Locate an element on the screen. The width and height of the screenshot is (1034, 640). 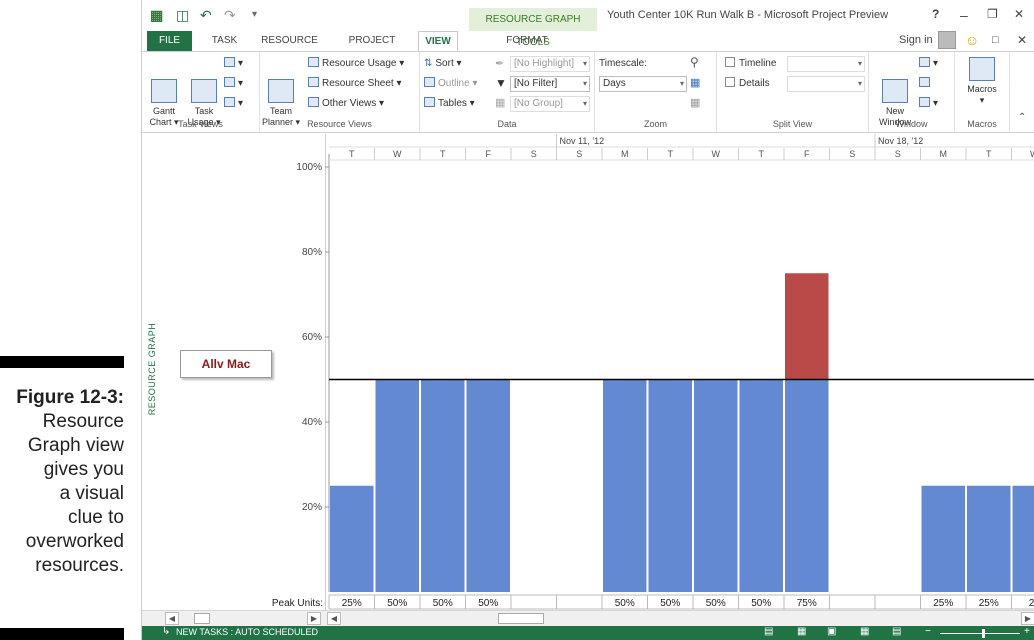
network-diagram-icon is located at coordinates (229, 62).